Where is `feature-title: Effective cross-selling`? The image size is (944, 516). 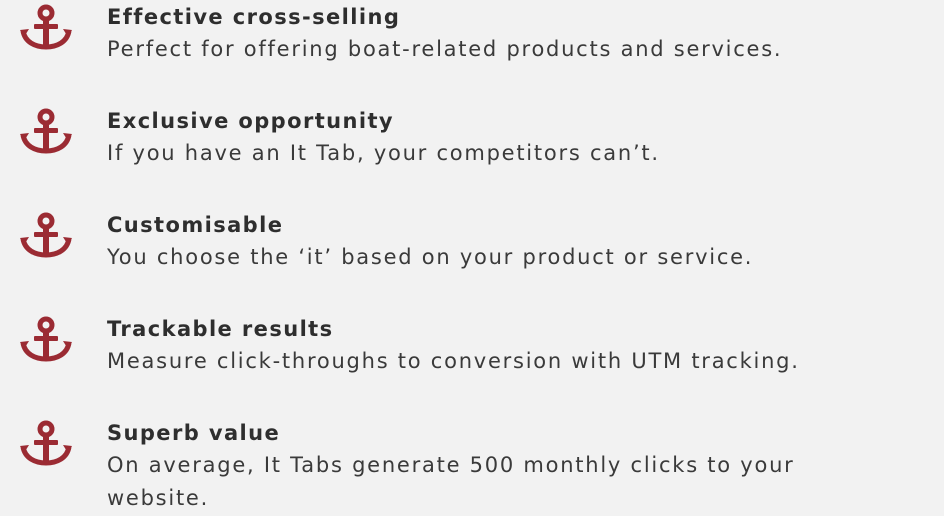 feature-title: Effective cross-selling is located at coordinates (254, 17).